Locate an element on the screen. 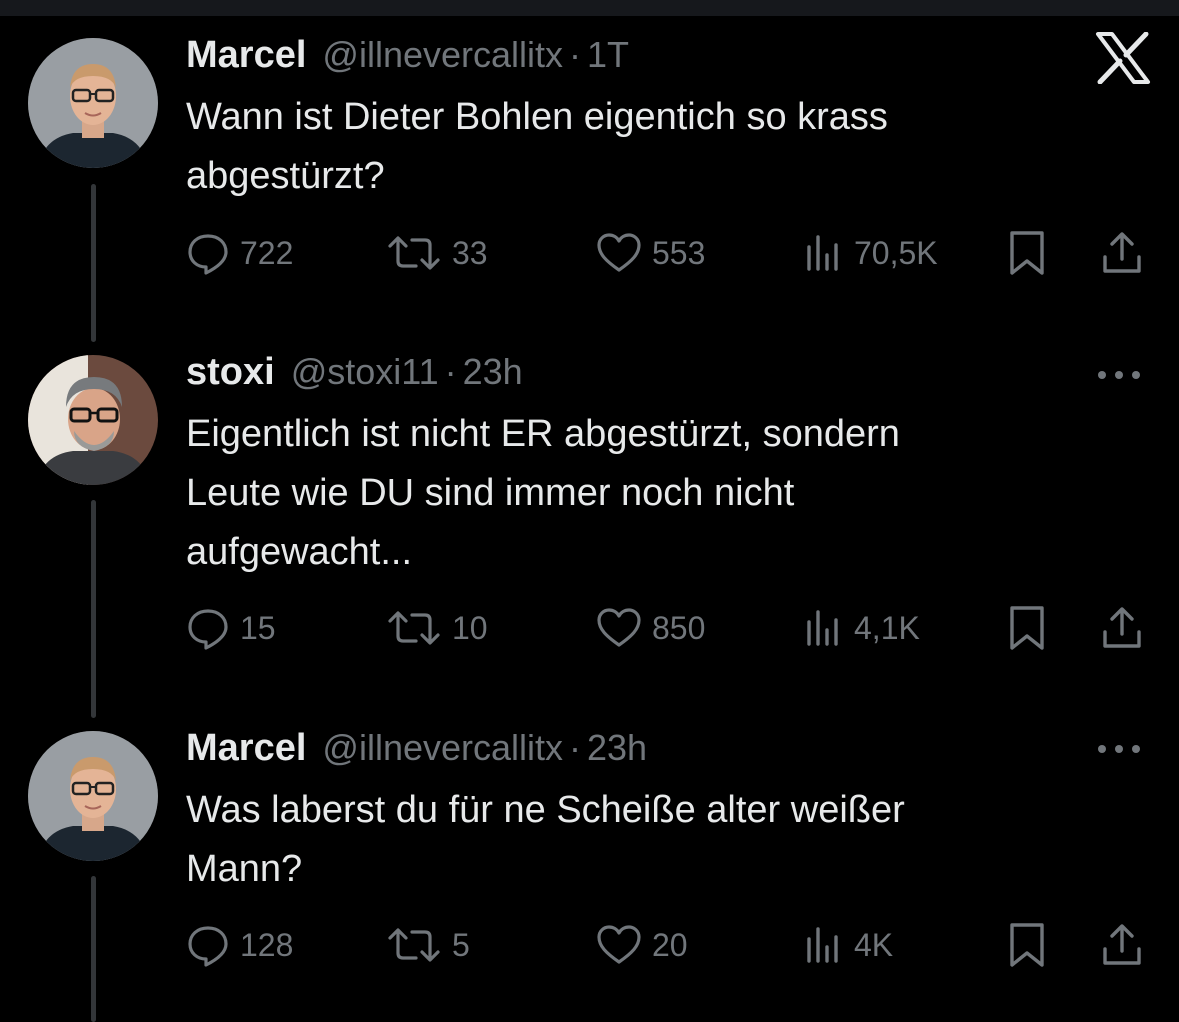  views-count: 70,5K is located at coordinates (896, 252).